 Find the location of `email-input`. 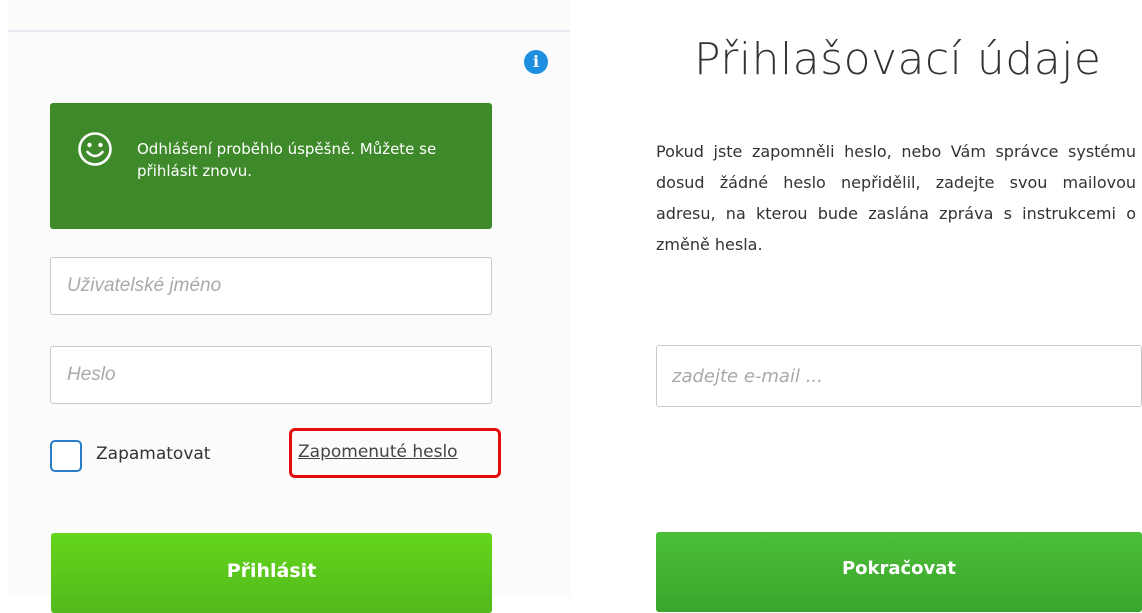

email-input is located at coordinates (899, 376).